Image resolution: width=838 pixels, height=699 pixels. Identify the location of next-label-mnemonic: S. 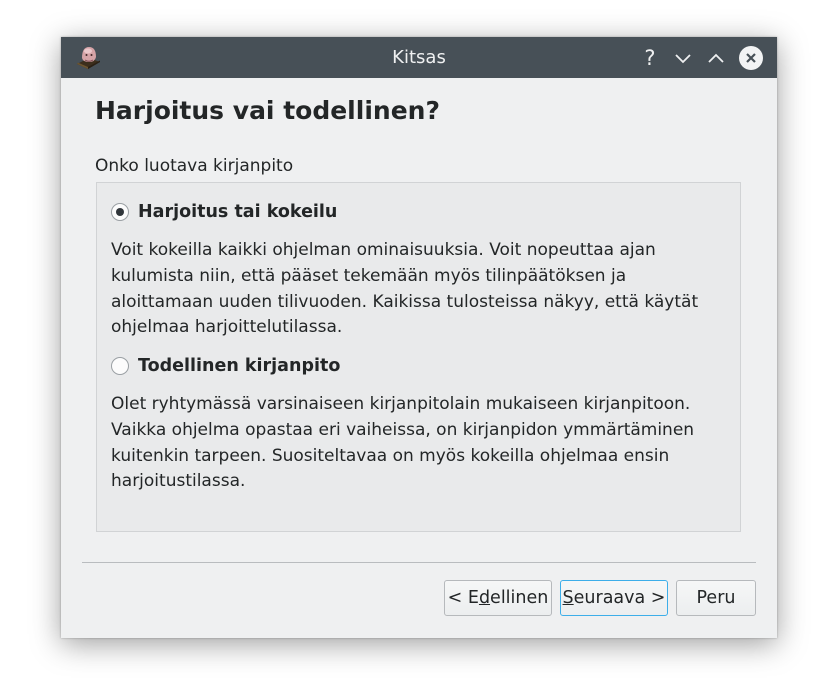
(568, 598).